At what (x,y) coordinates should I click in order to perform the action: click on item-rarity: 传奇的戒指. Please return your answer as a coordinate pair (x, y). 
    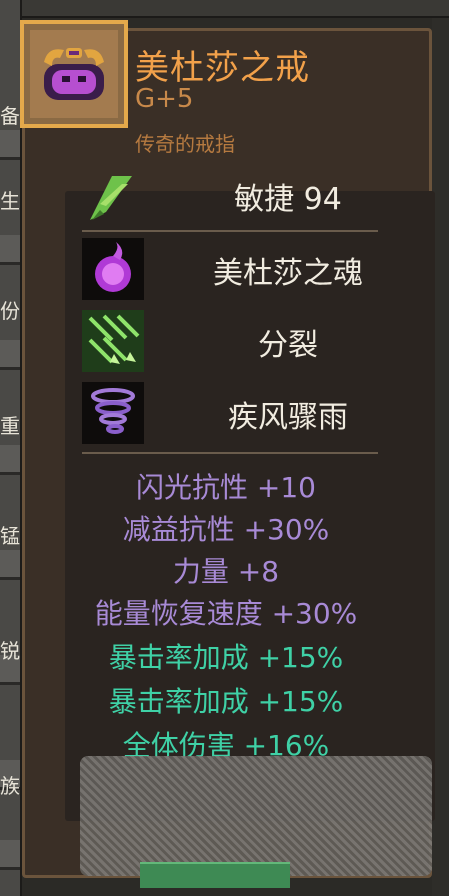
    Looking at the image, I should click on (185, 144).